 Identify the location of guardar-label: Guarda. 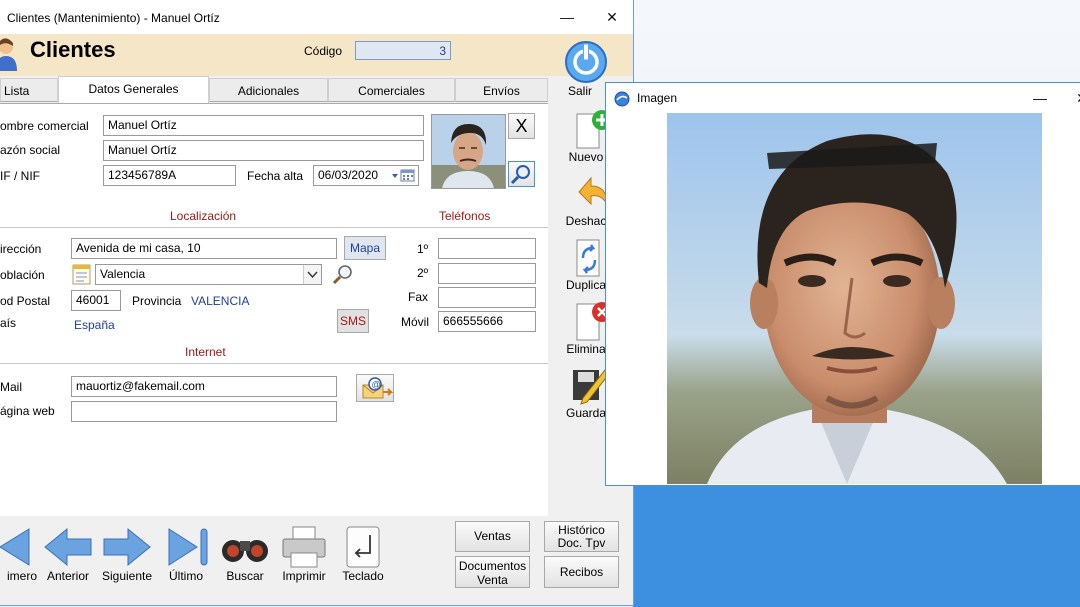
(586, 413).